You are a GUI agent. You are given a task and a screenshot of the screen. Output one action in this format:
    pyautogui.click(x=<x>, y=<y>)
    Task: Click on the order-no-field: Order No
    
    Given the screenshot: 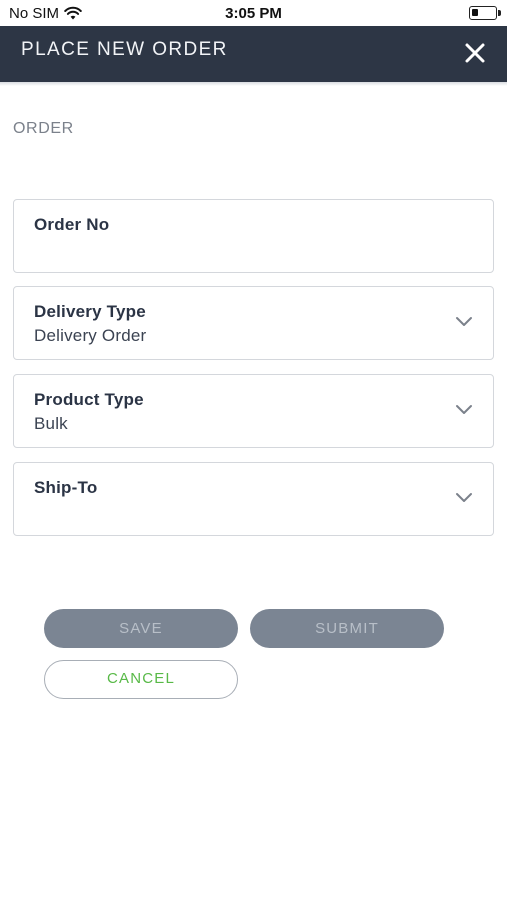 What is the action you would take?
    pyautogui.click(x=253, y=236)
    